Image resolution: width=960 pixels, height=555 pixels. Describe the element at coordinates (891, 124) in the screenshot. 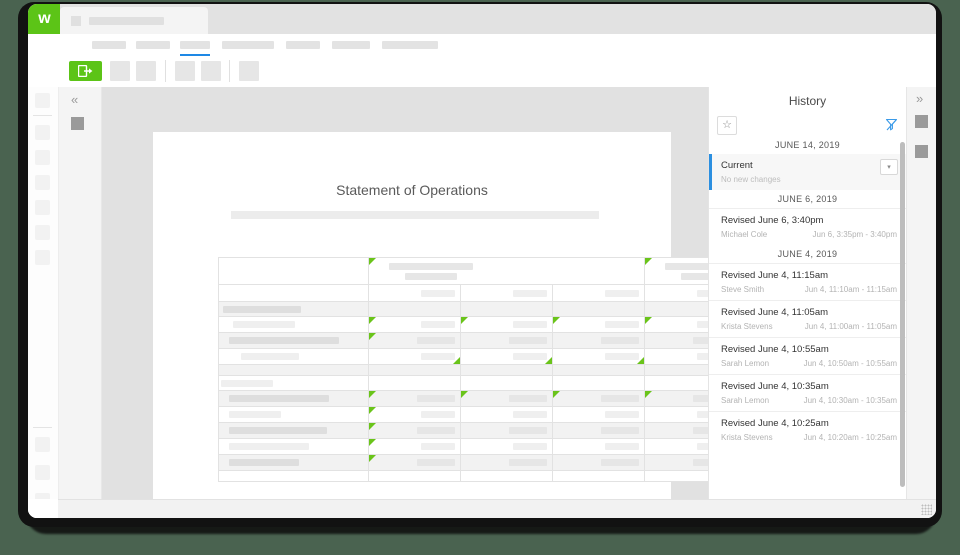

I see `filter-icon` at that location.